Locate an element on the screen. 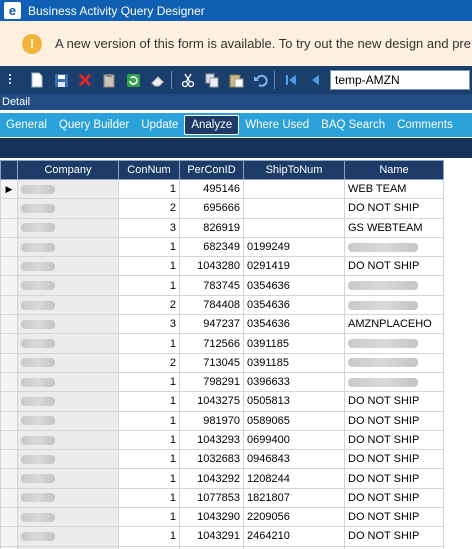 This screenshot has width=472, height=549. table-row: 1 1043292 1208244 DO NOT SHIP is located at coordinates (222, 478).